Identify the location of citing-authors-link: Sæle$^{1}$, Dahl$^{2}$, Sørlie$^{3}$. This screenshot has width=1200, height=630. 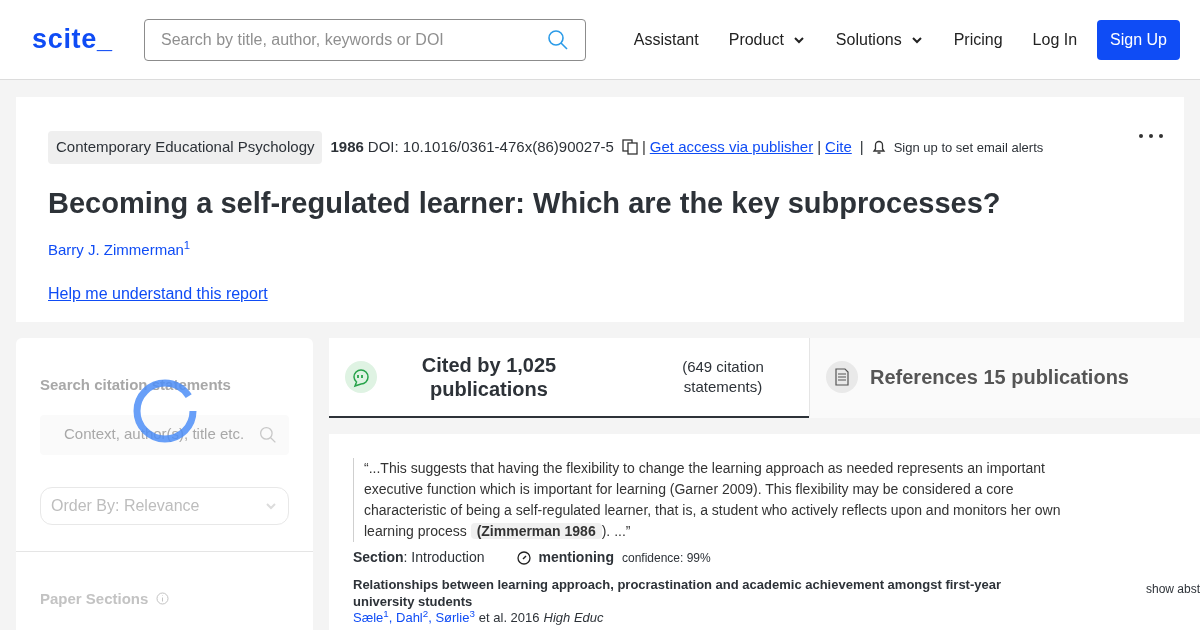
(414, 617).